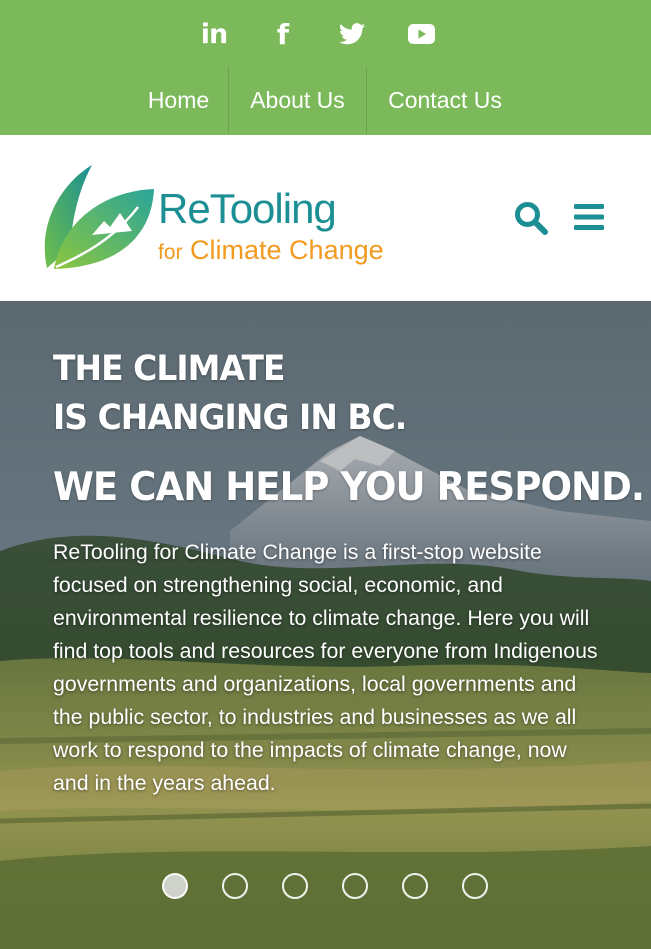 The width and height of the screenshot is (651, 949). I want to click on facebook-link: f, so click(283, 34).